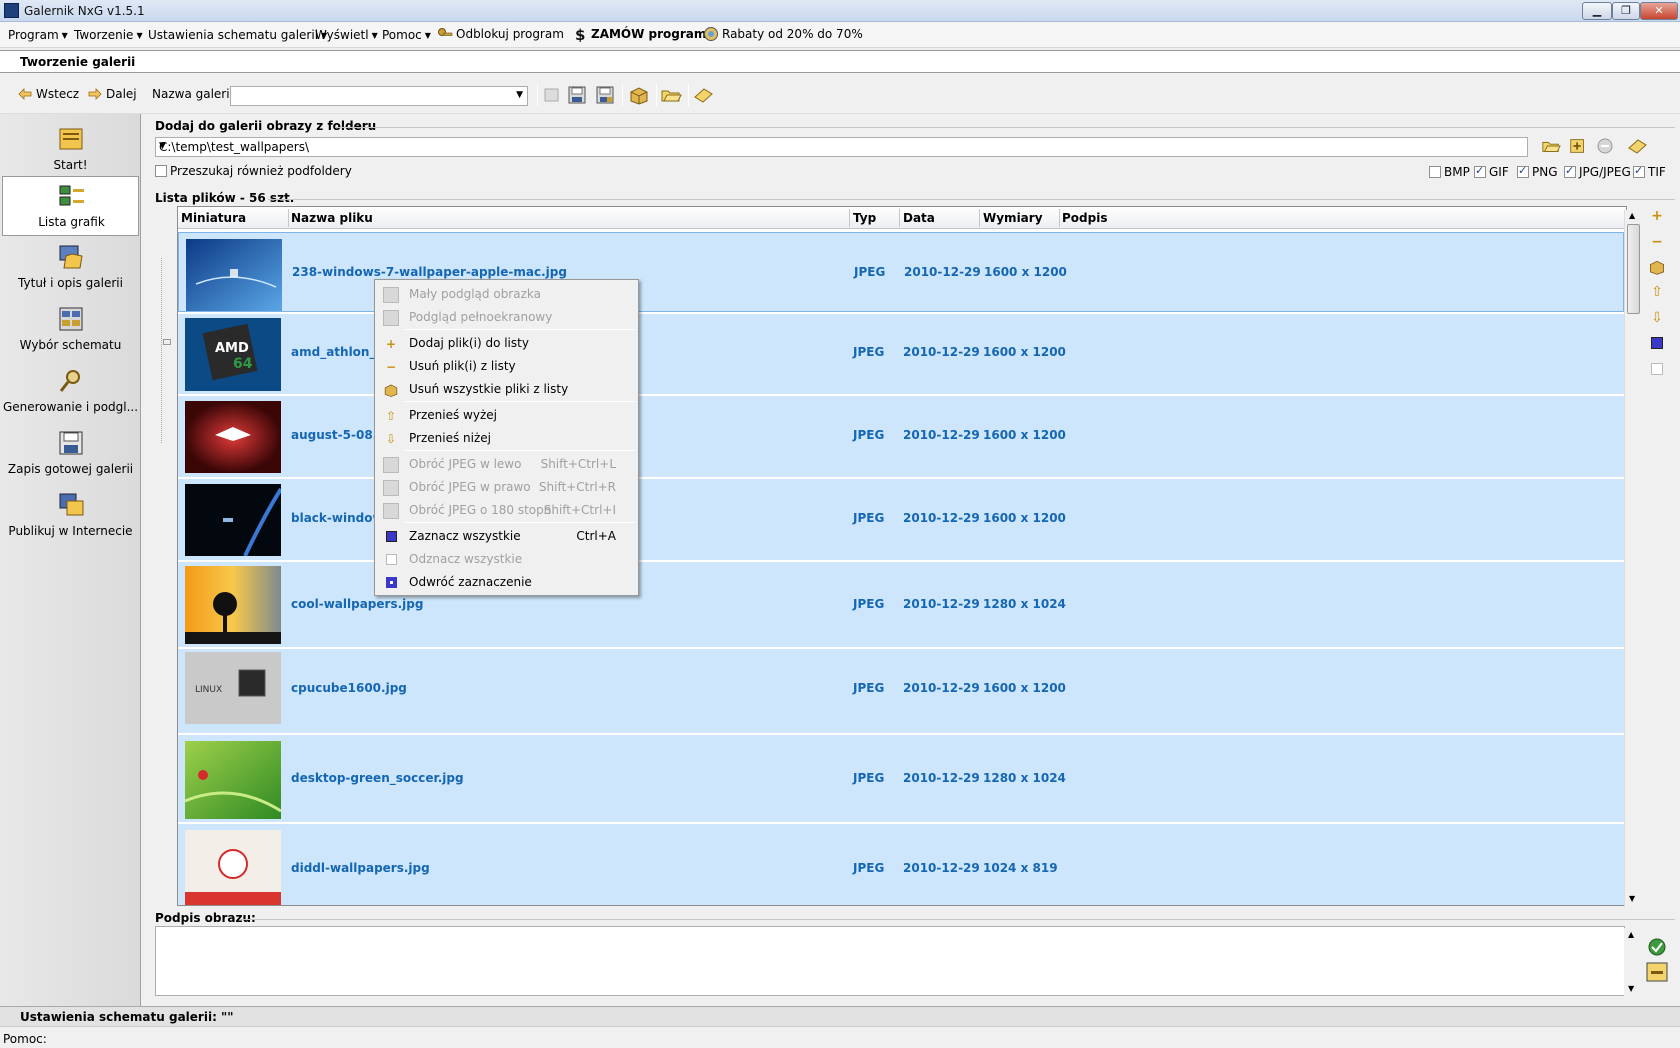 The height and width of the screenshot is (1048, 1680). I want to click on sidebar-item-zapis: Zapis gotowej galerii, so click(70, 454).